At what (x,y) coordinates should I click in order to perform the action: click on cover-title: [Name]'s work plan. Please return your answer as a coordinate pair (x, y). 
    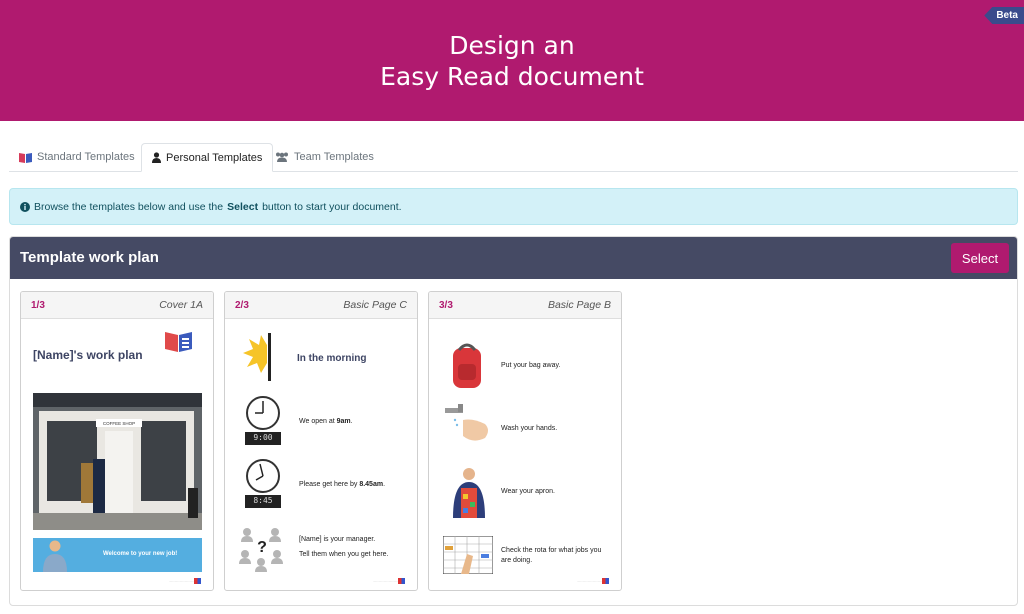
    Looking at the image, I should click on (88, 355).